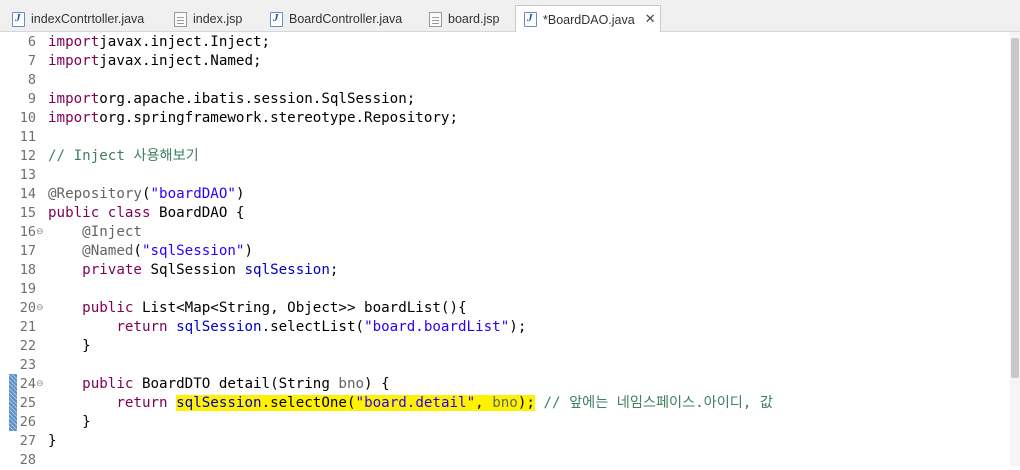  What do you see at coordinates (334, 270) in the screenshot?
I see `code-token: ;` at bounding box center [334, 270].